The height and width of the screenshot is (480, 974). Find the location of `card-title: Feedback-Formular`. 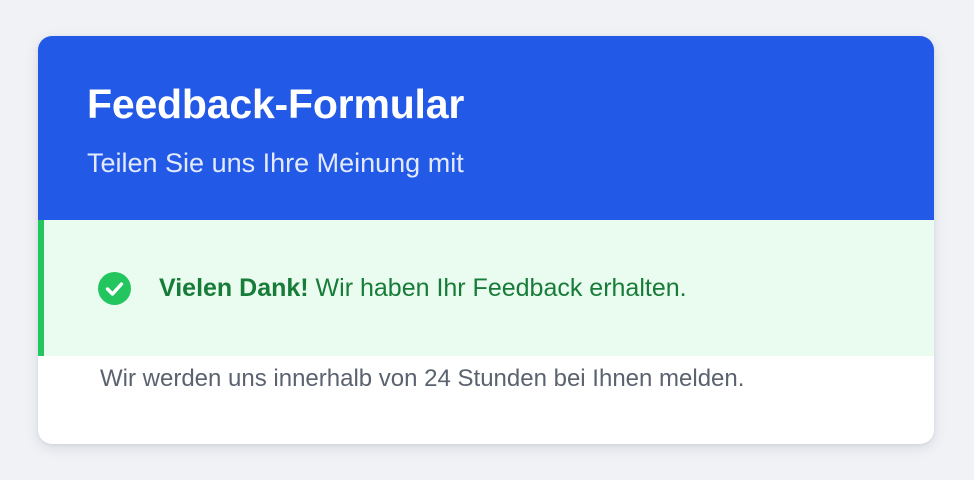

card-title: Feedback-Formular is located at coordinates (276, 104).